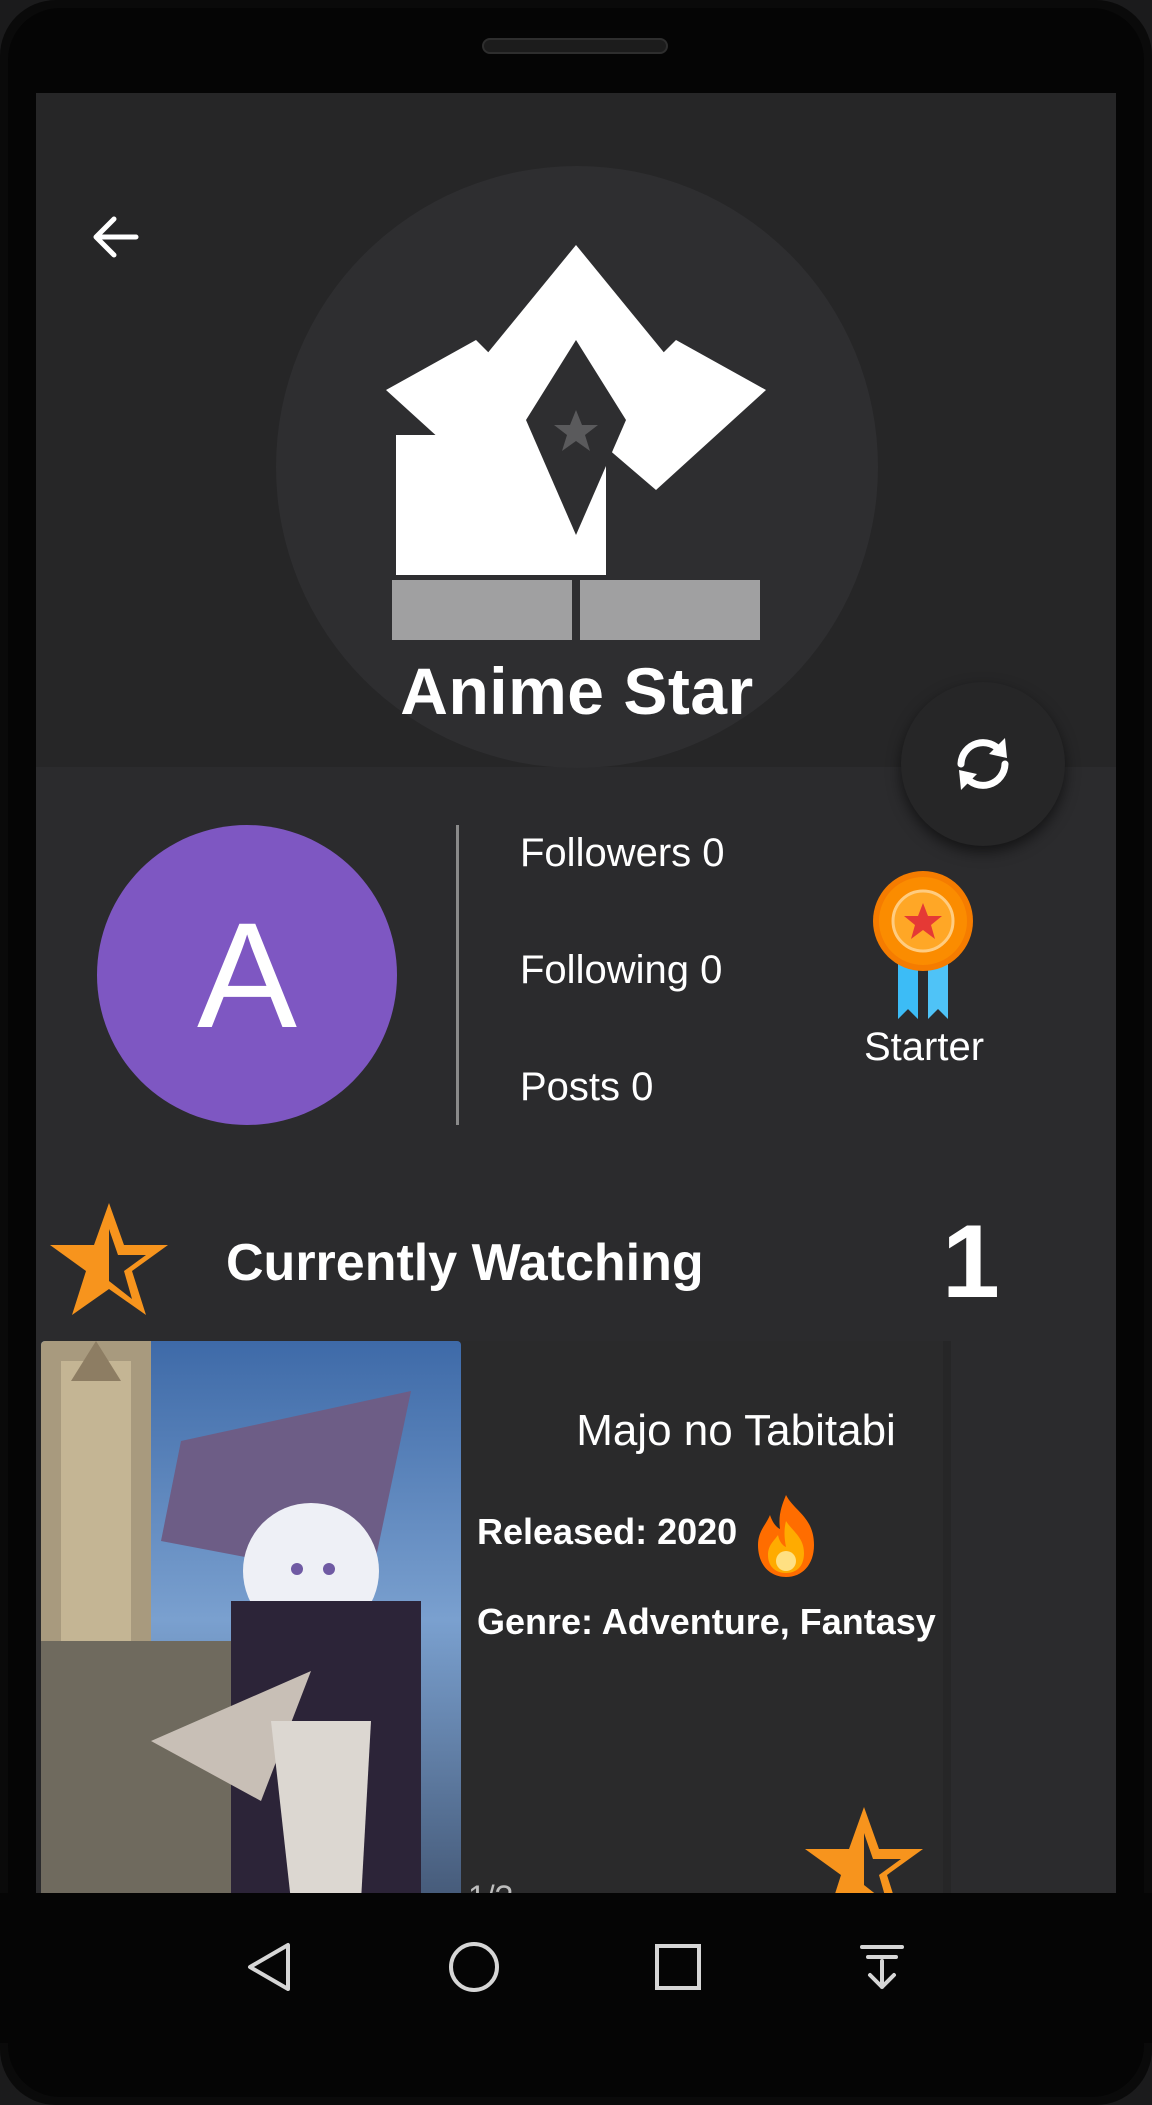  I want to click on anime-cover-image, so click(251, 1617).